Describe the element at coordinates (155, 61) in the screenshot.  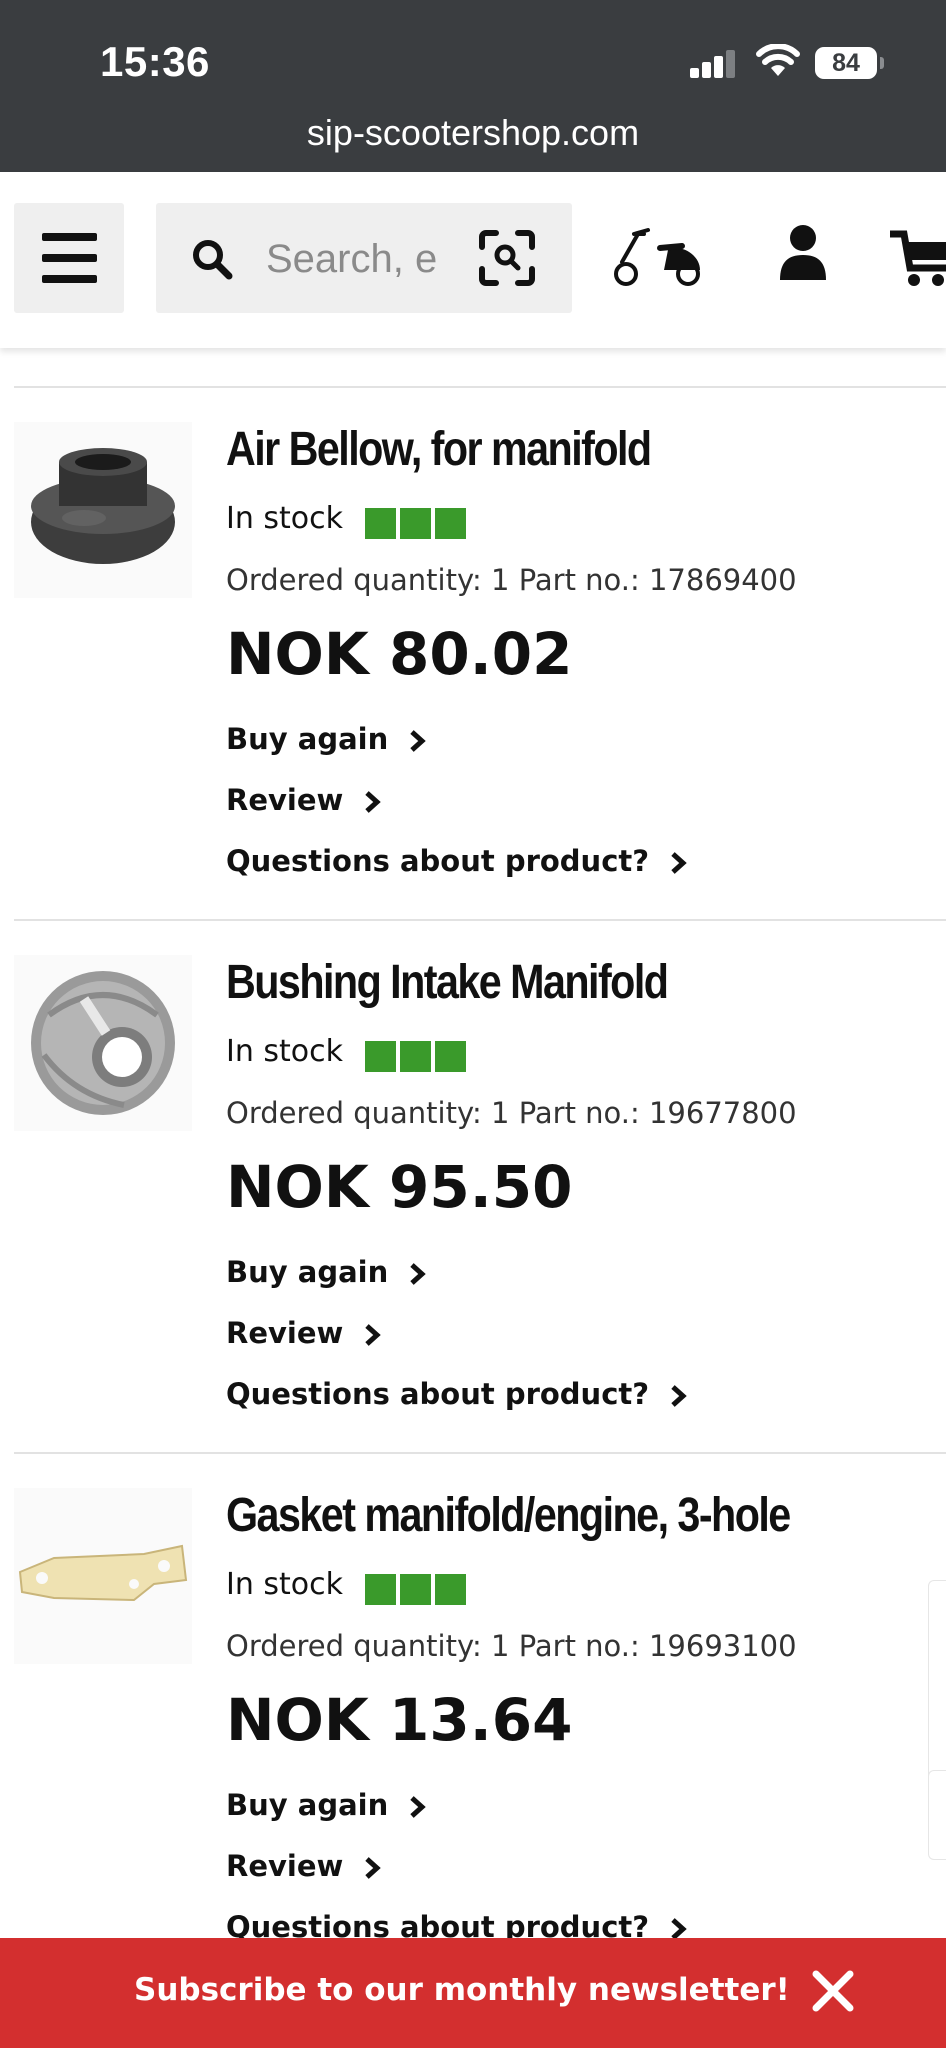
I see `clock: 15:36` at that location.